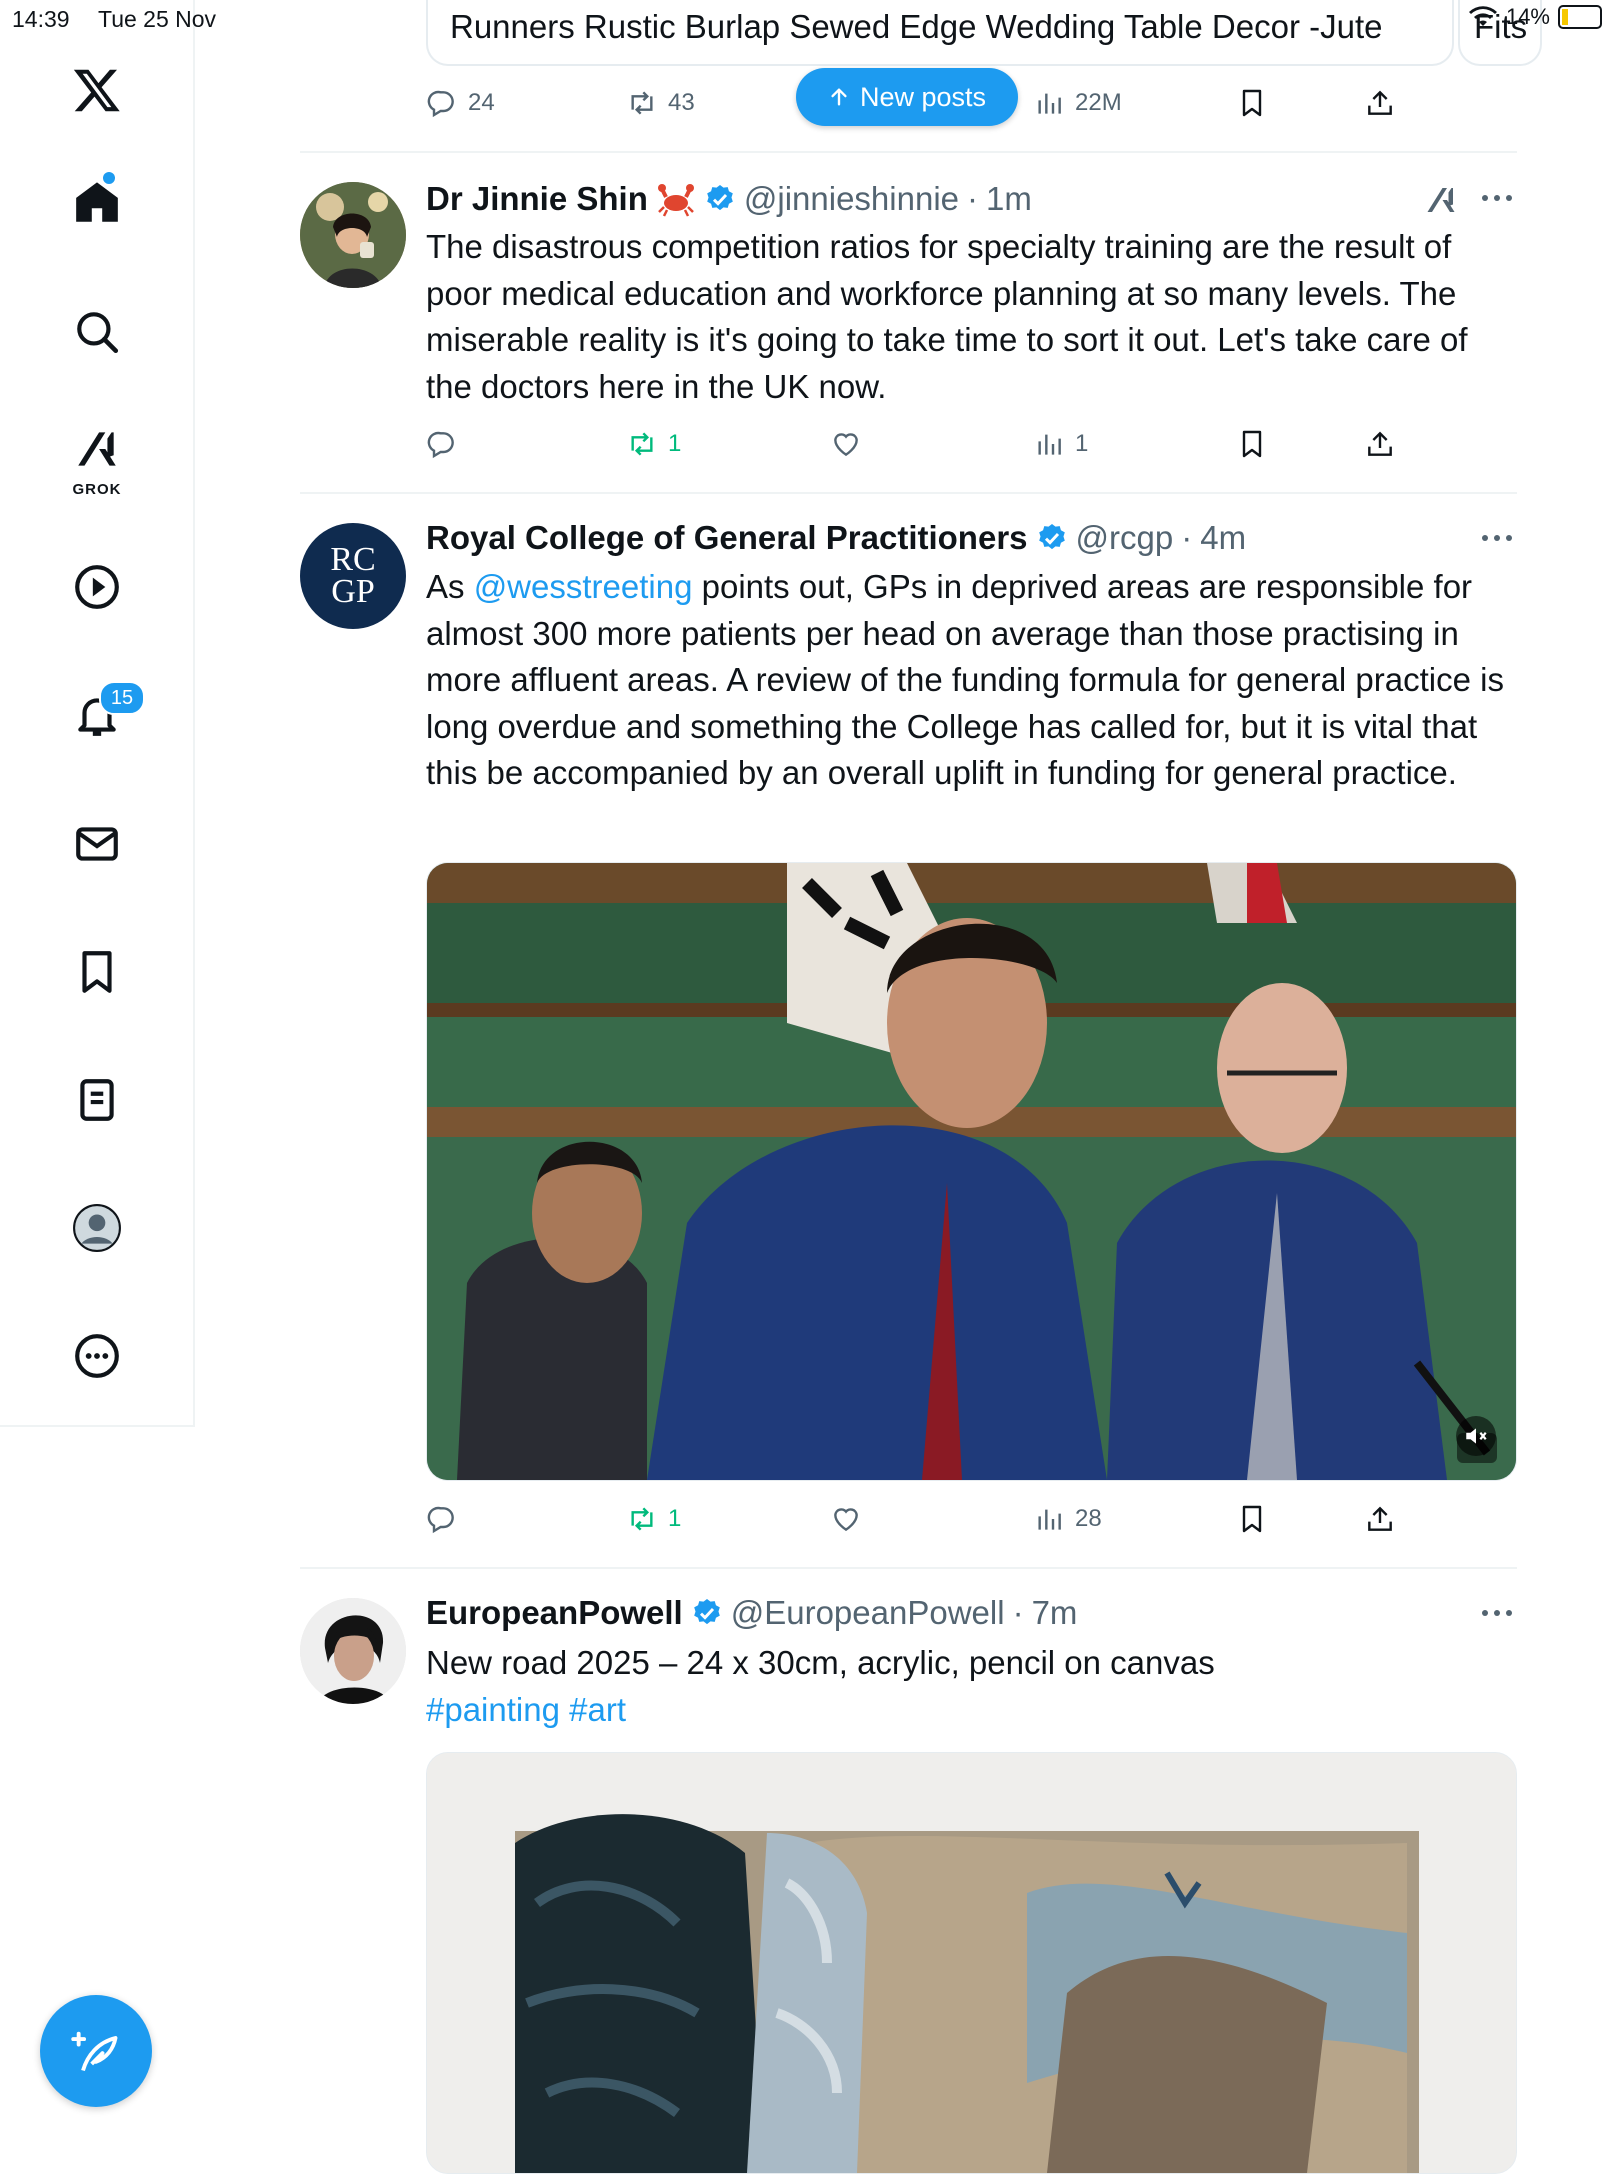  I want to click on repost-button: 43, so click(660, 103).